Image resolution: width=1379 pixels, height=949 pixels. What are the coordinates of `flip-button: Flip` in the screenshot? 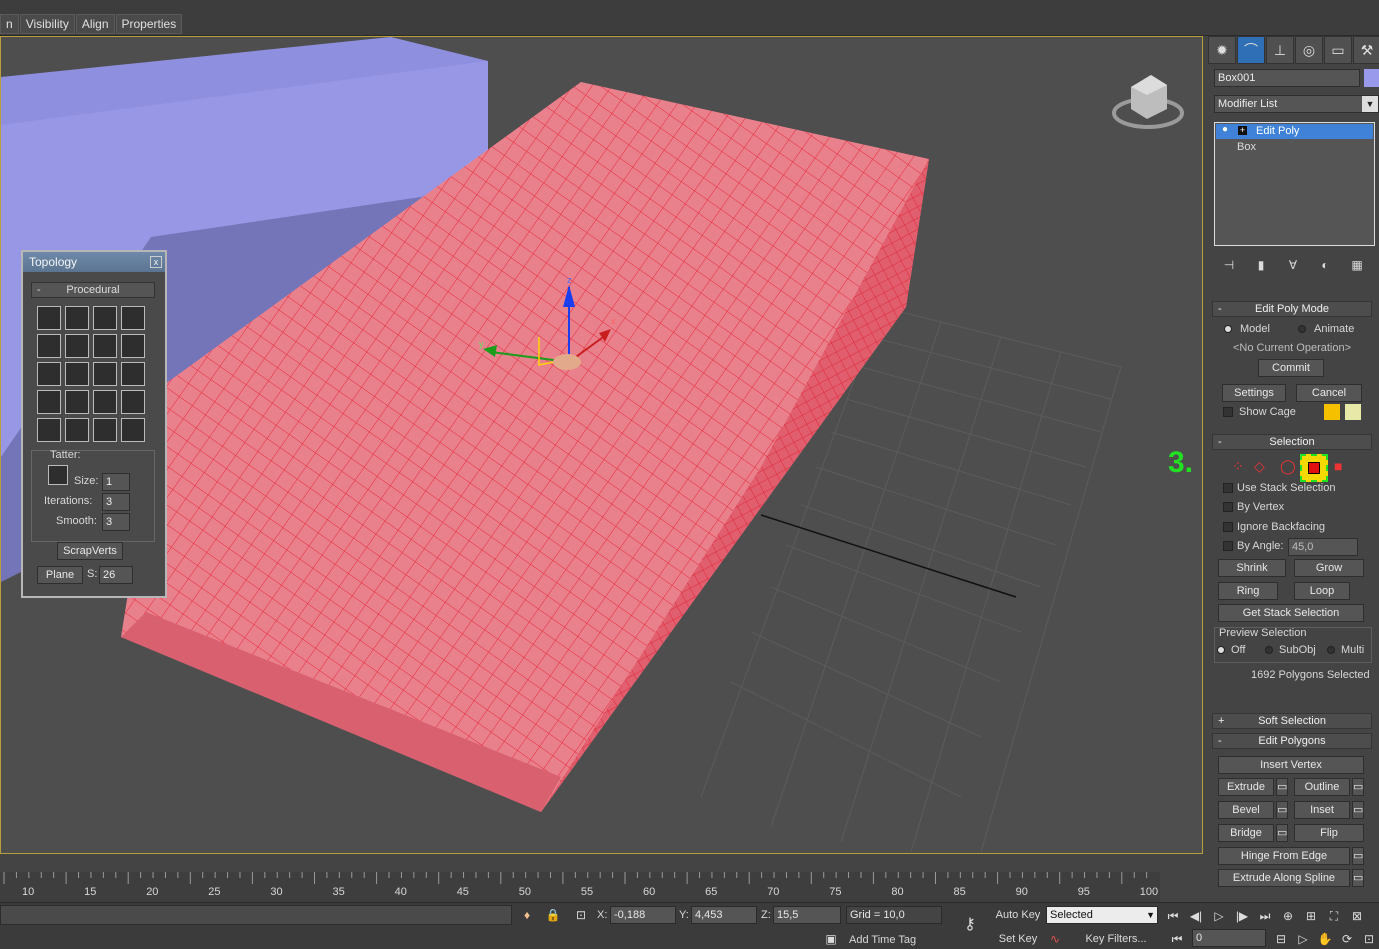 It's located at (1329, 833).